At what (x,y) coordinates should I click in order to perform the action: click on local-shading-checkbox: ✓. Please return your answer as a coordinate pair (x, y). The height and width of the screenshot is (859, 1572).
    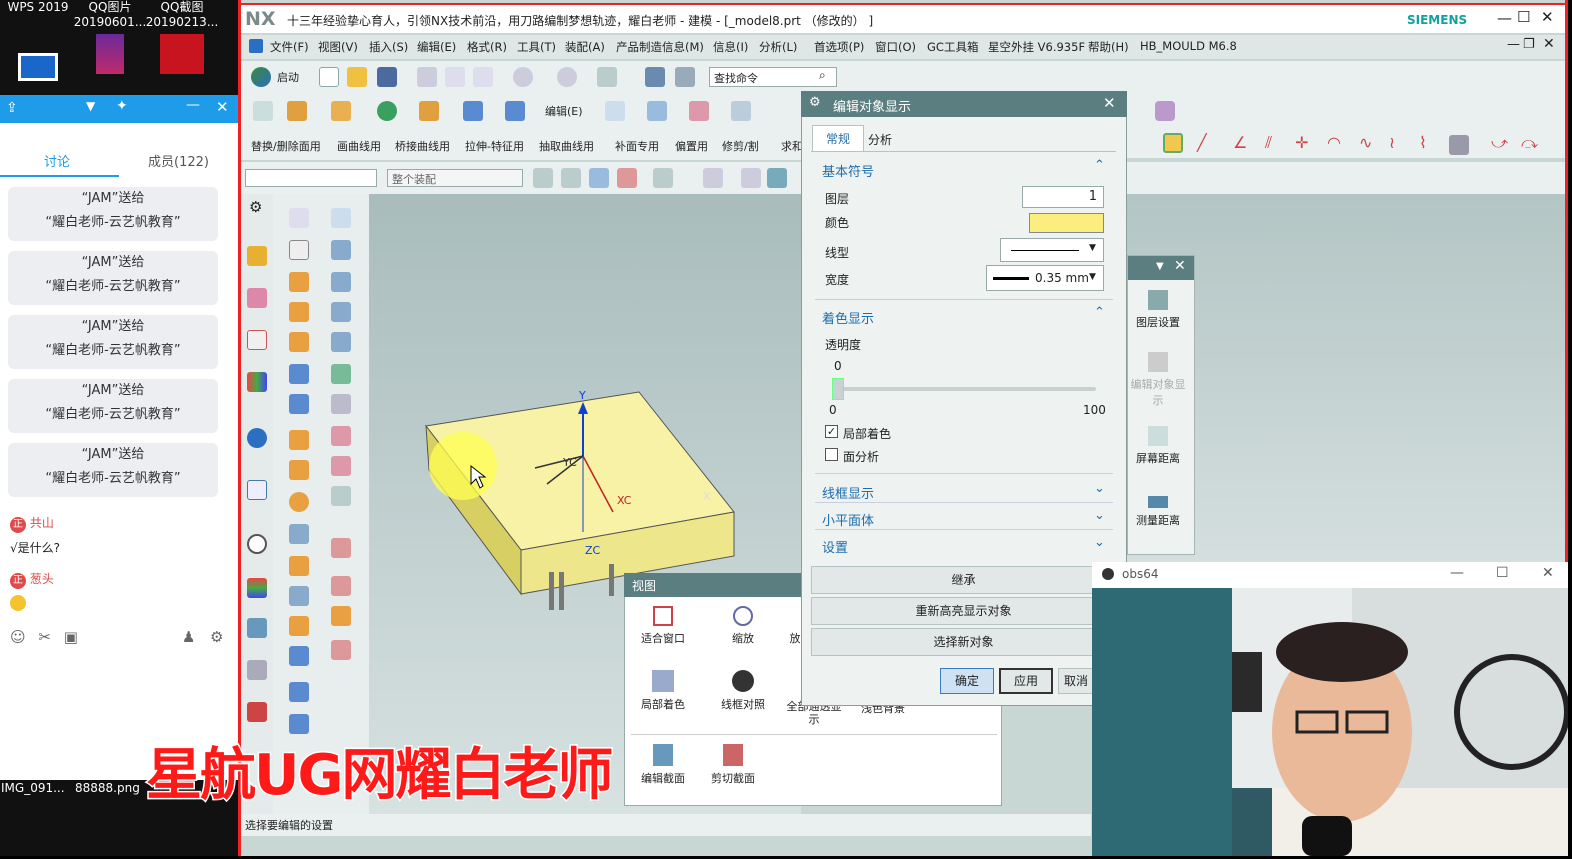
    Looking at the image, I should click on (831, 431).